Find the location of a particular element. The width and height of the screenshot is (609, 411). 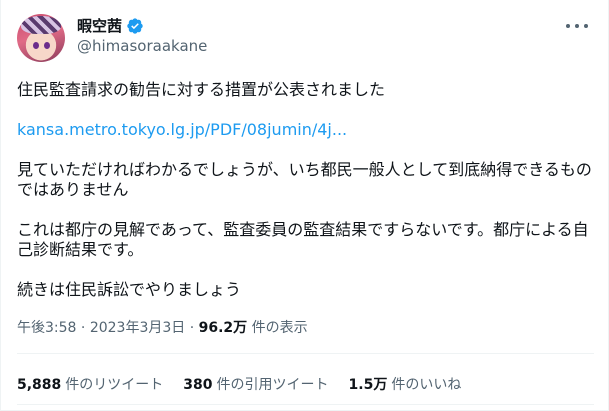

retweets-stat: 5,888 件のリツイート is located at coordinates (90, 384).